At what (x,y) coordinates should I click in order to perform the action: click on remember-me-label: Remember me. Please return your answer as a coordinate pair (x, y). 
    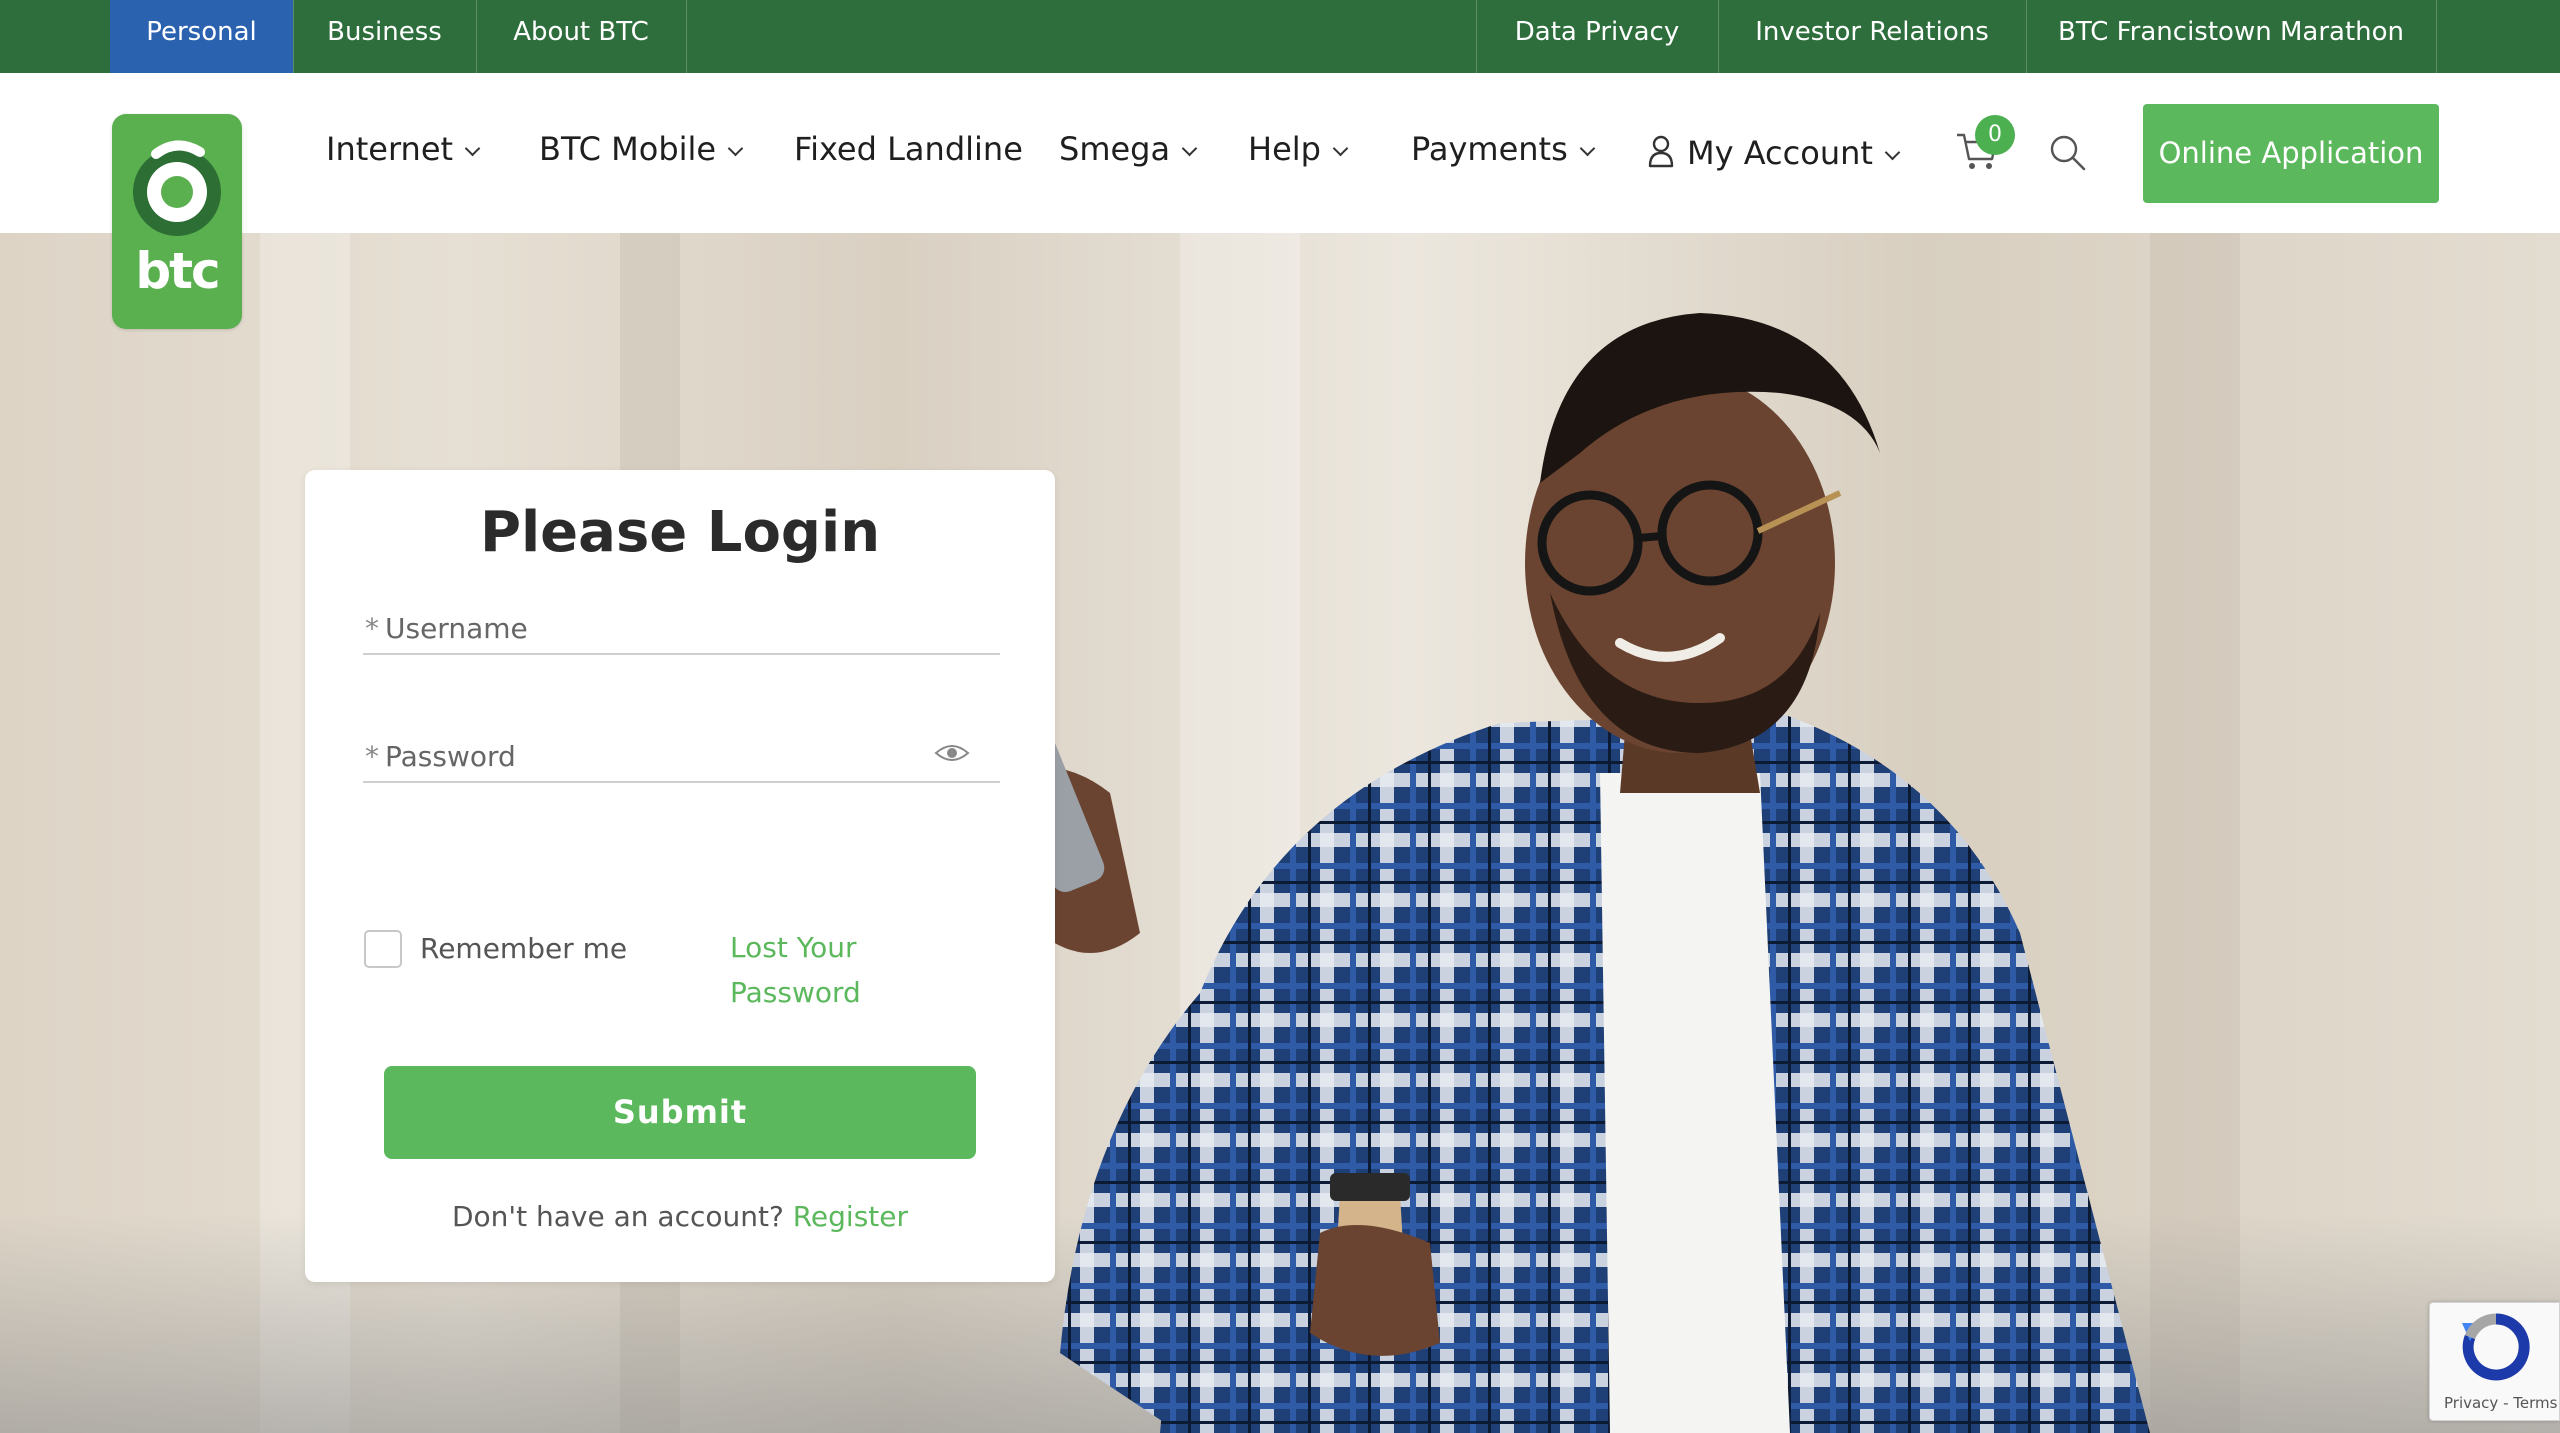
    Looking at the image, I should click on (523, 948).